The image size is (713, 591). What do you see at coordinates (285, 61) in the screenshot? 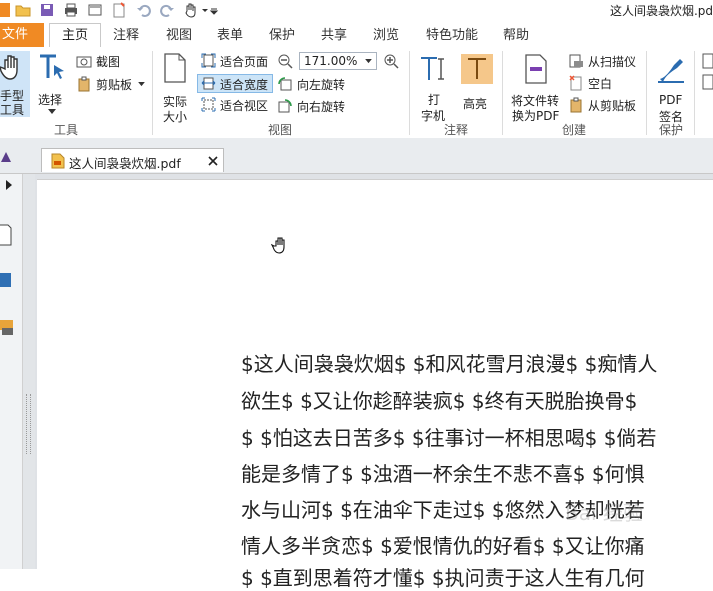
I see `zoom-out-icon` at bounding box center [285, 61].